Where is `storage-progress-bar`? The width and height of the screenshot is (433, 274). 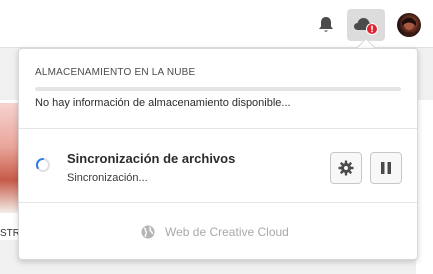
storage-progress-bar is located at coordinates (218, 89).